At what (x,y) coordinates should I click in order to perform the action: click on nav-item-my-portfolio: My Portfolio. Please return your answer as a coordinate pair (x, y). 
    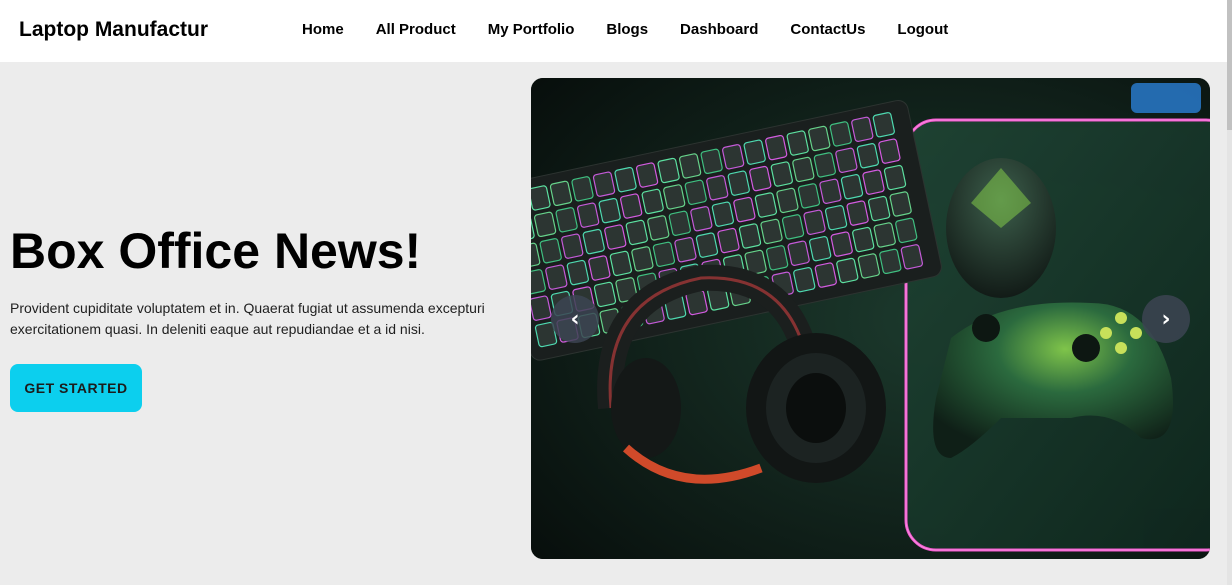
    Looking at the image, I should click on (531, 29).